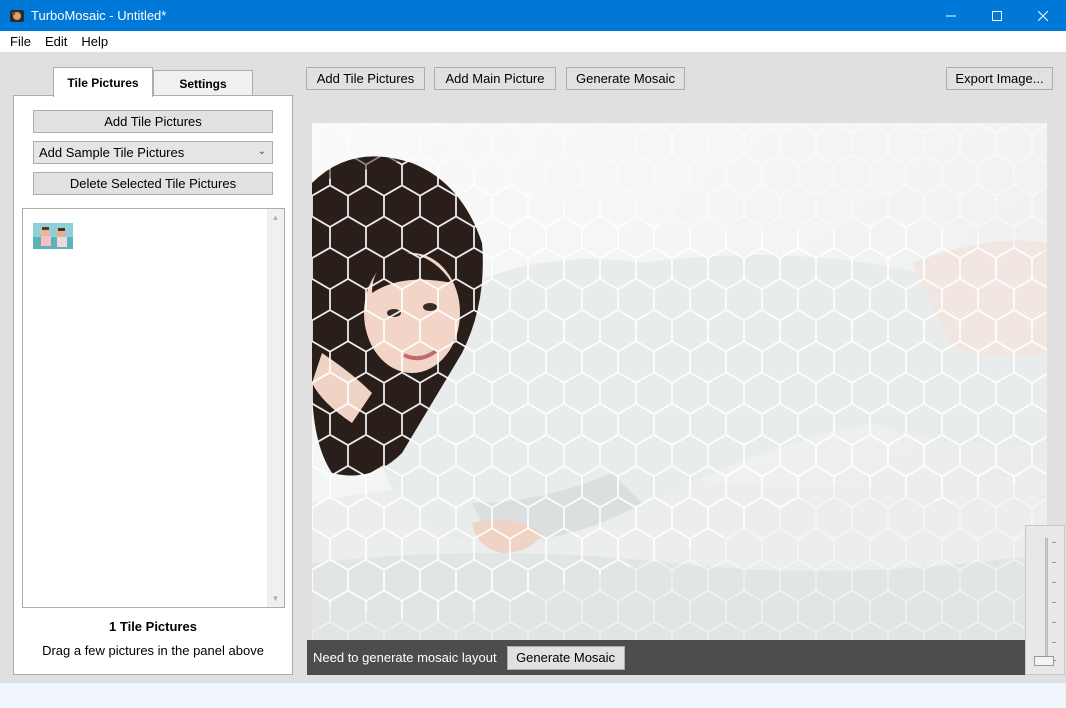  Describe the element at coordinates (53, 236) in the screenshot. I see `tile-thumbnail` at that location.